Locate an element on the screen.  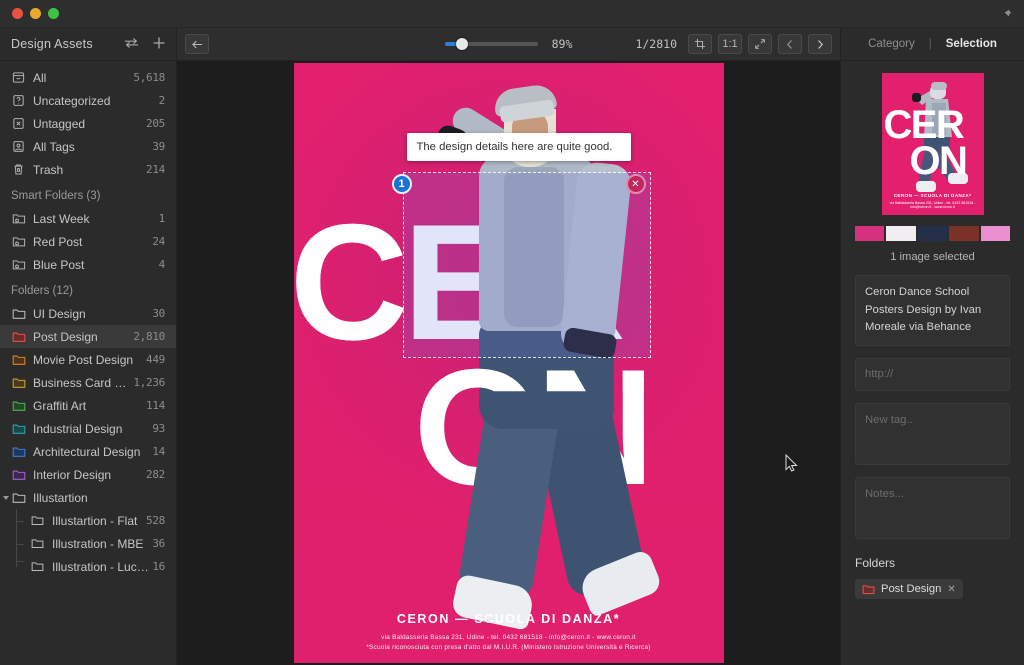
sort-swap-icon is located at coordinates (131, 44).